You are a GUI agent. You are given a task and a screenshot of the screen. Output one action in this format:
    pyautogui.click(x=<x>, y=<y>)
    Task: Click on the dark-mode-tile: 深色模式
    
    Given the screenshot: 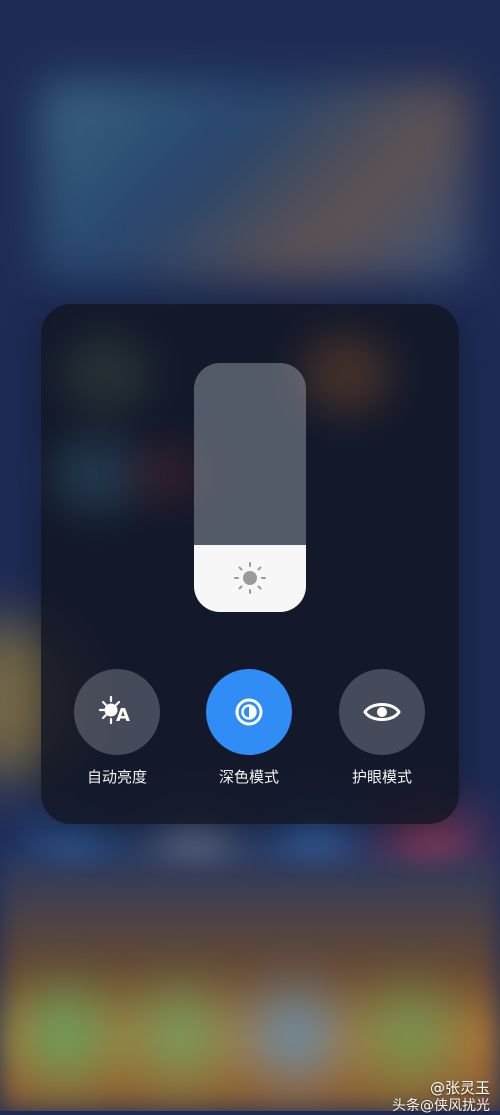 What is the action you would take?
    pyautogui.click(x=249, y=728)
    